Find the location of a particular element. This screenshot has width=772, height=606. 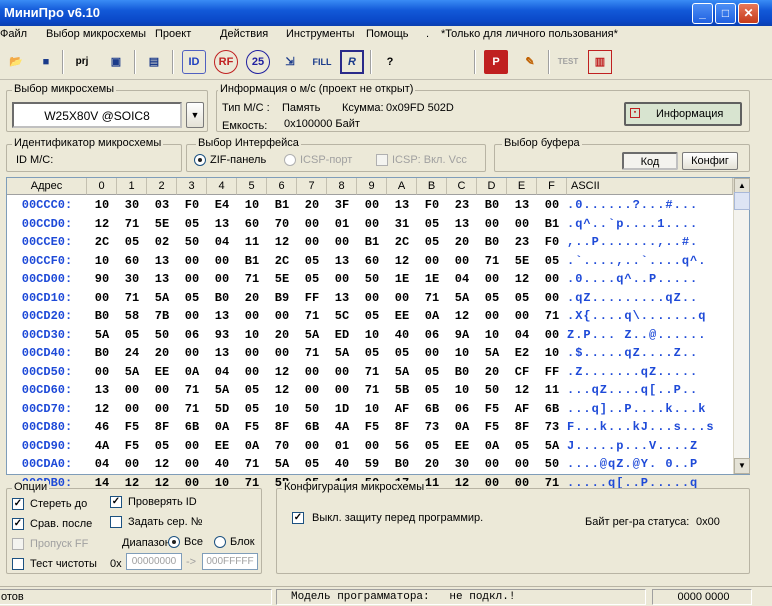

range-all-radio is located at coordinates (174, 542).